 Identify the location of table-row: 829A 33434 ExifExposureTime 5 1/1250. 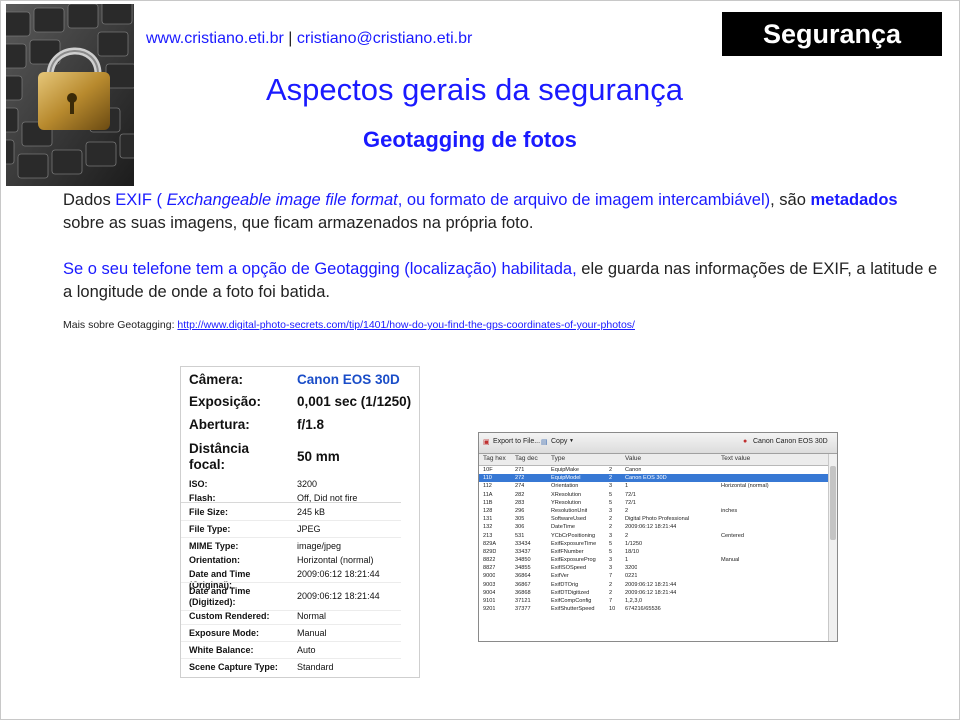
(654, 544).